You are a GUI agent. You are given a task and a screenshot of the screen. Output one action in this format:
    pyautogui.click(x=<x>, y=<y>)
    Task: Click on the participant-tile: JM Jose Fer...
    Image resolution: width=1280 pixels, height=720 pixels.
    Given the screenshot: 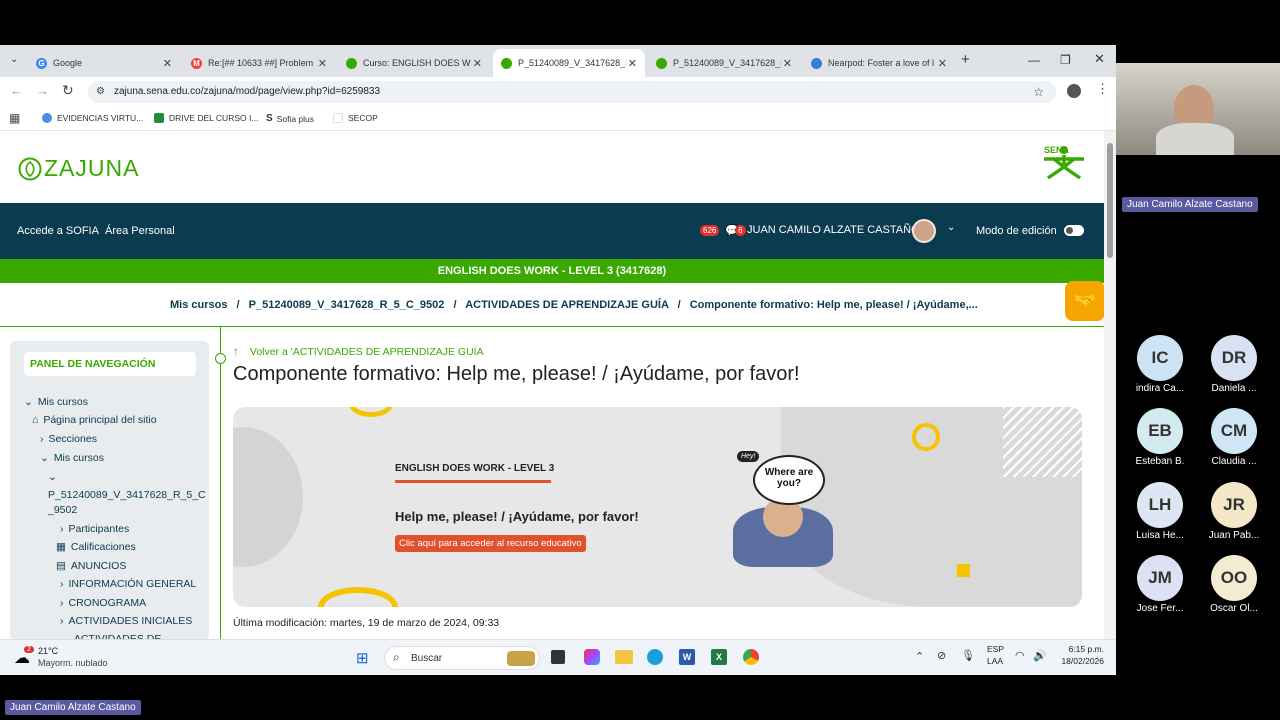 What is the action you would take?
    pyautogui.click(x=1160, y=584)
    